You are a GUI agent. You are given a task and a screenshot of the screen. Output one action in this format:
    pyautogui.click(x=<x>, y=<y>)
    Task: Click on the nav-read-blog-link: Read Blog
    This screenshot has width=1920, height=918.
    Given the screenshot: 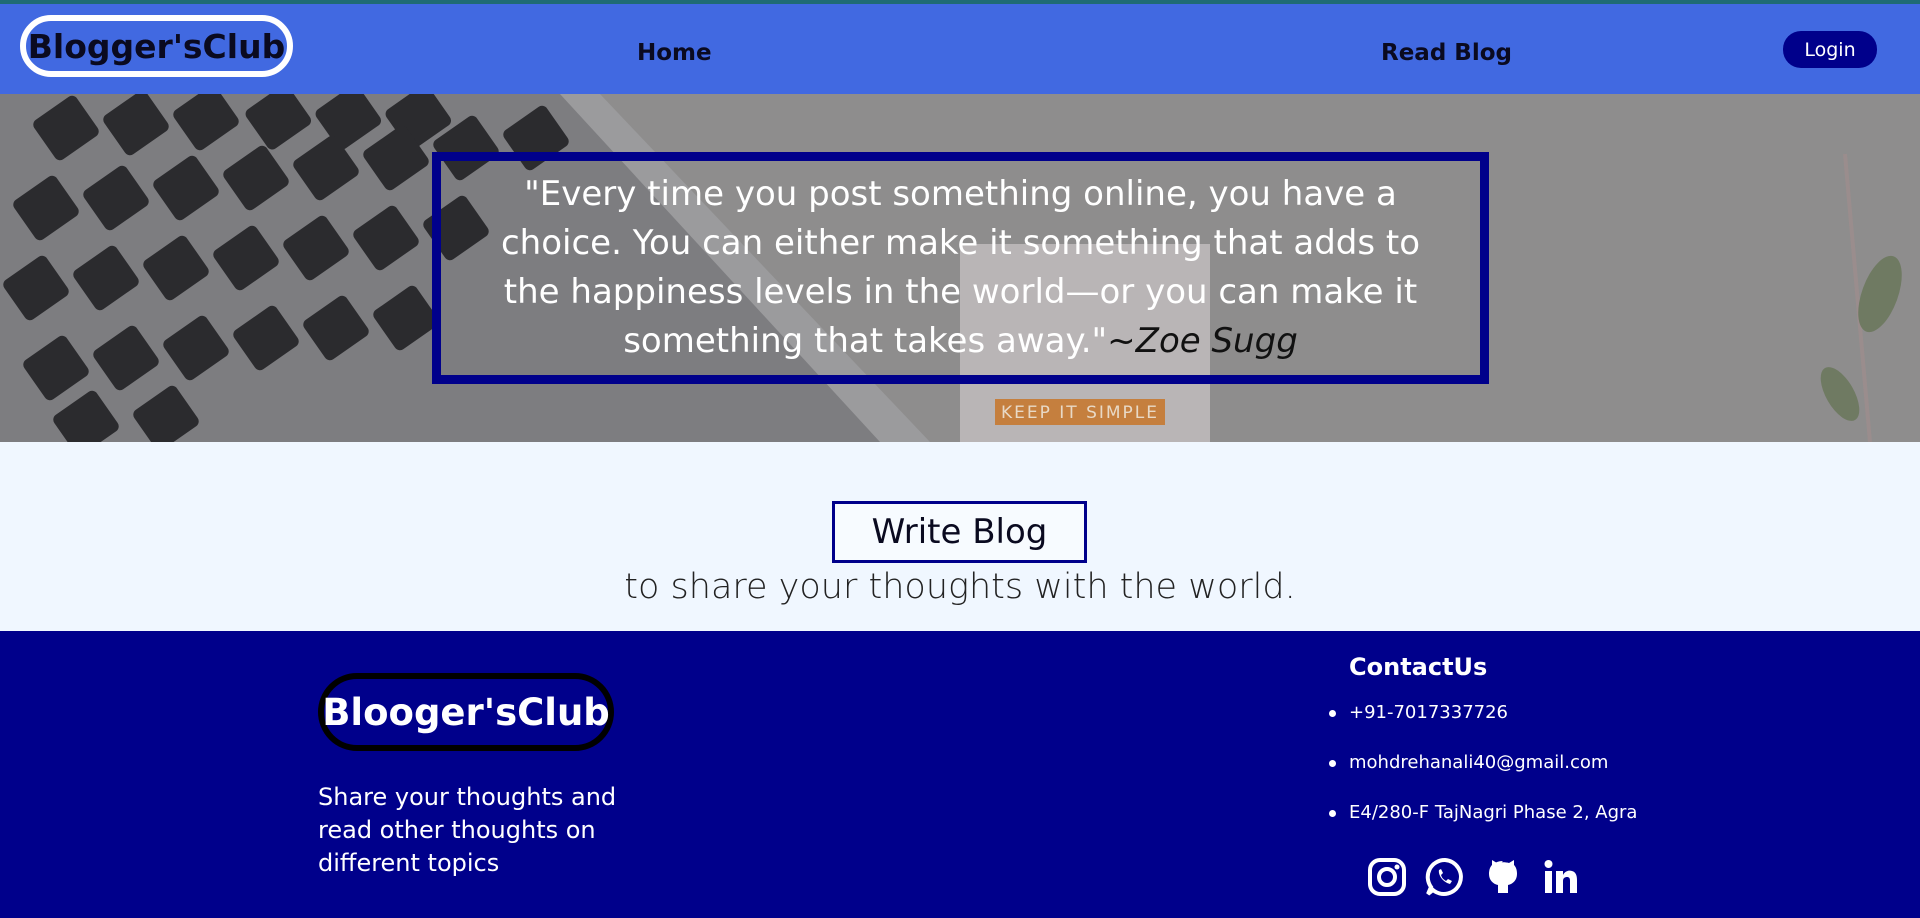 What is the action you would take?
    pyautogui.click(x=1446, y=53)
    